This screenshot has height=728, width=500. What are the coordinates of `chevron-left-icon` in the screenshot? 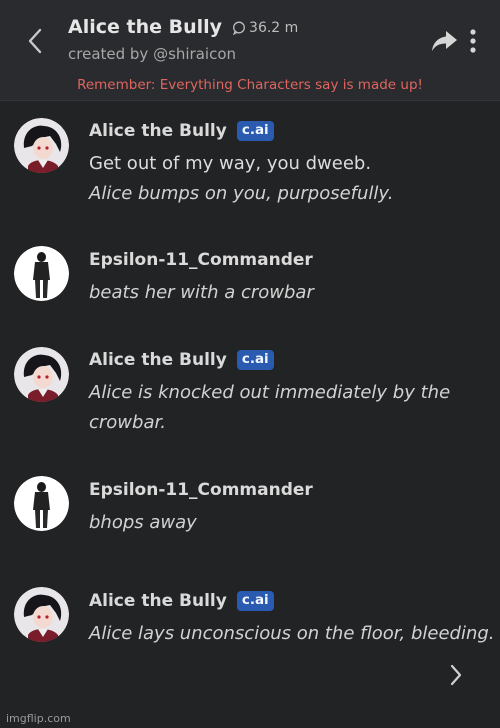 It's located at (35, 41).